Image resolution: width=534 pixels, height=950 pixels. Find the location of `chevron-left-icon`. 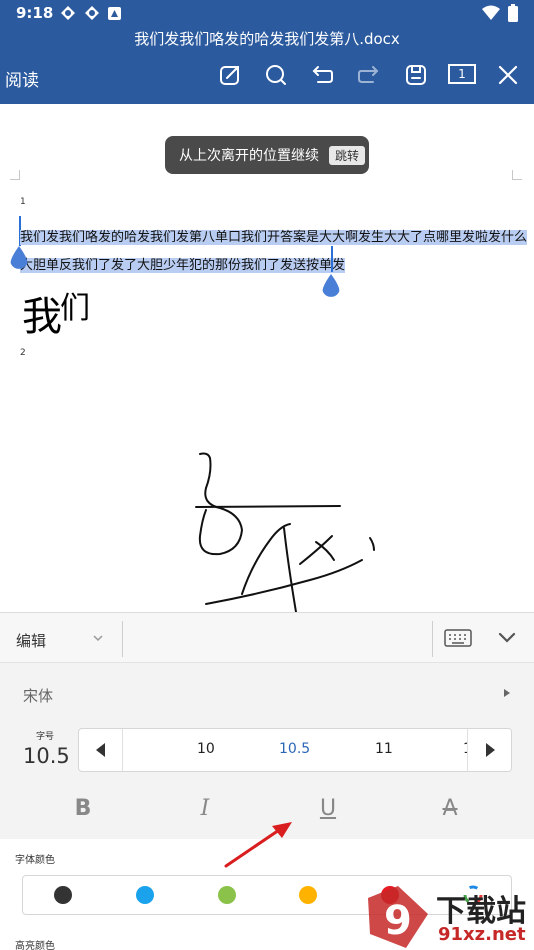

chevron-left-icon is located at coordinates (100, 750).